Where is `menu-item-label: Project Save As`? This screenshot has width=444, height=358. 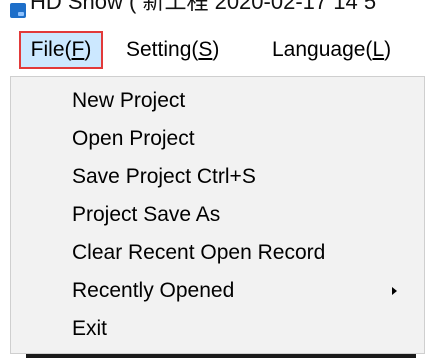 menu-item-label: Project Save As is located at coordinates (146, 214).